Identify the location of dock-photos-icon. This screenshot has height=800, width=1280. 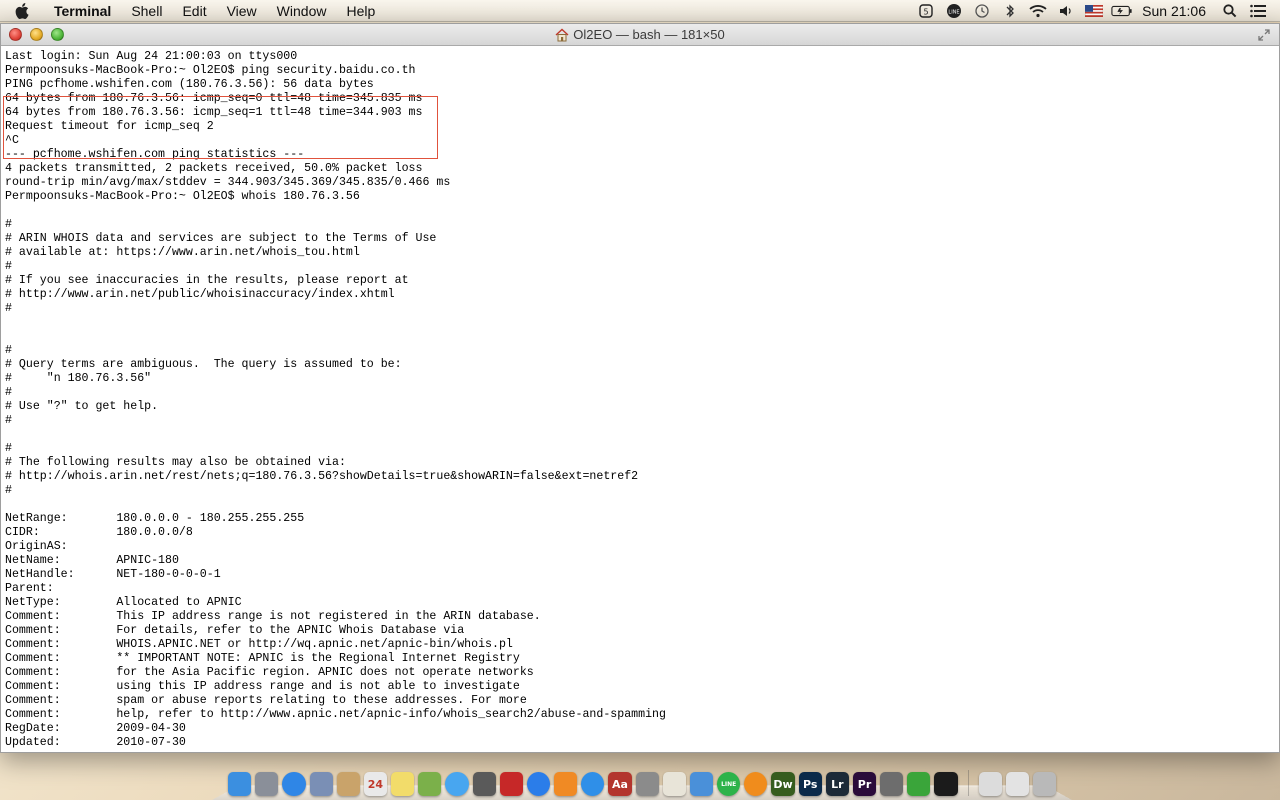
(430, 784).